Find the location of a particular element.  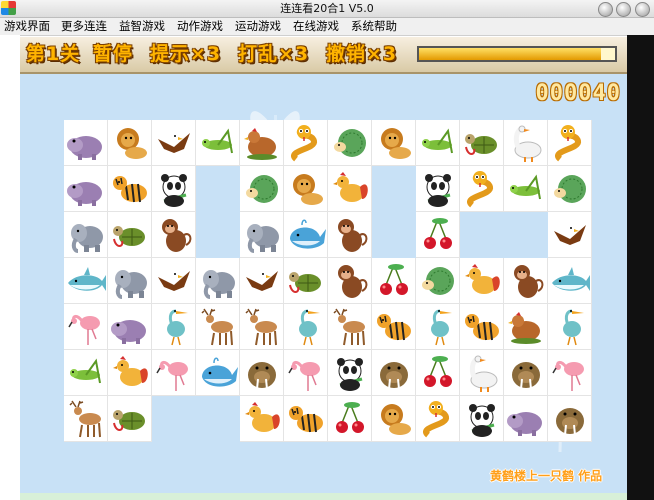

cherries-icon is located at coordinates (438, 233).